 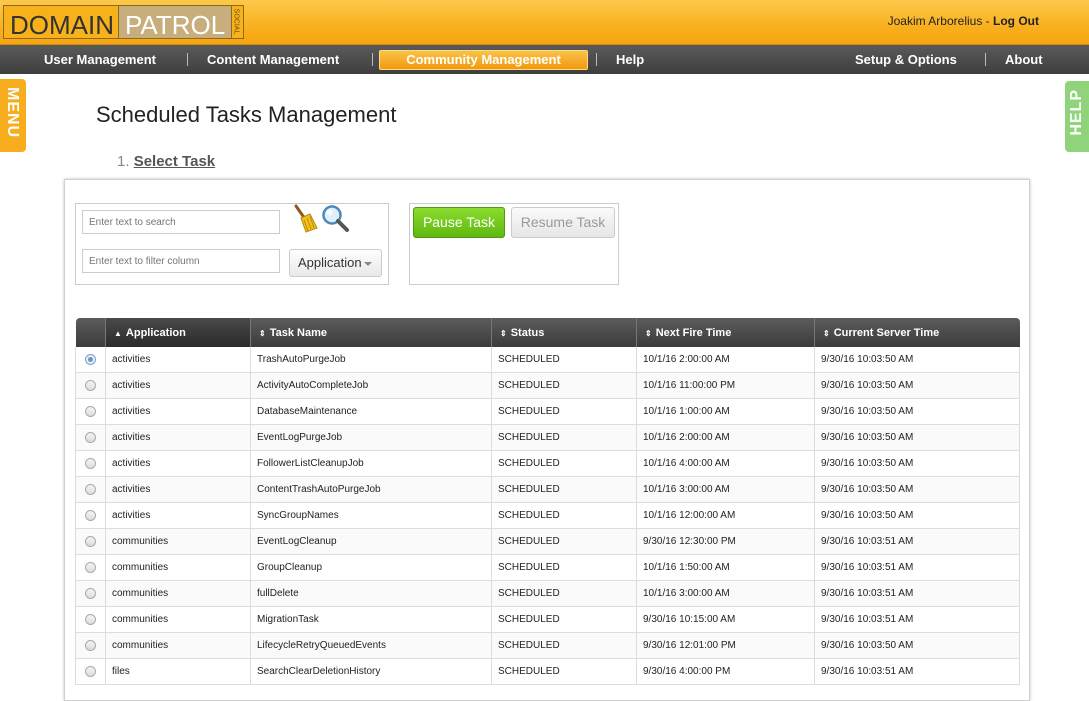 What do you see at coordinates (371, 332) in the screenshot?
I see `column-header-task-name: ⇕ Task Name` at bounding box center [371, 332].